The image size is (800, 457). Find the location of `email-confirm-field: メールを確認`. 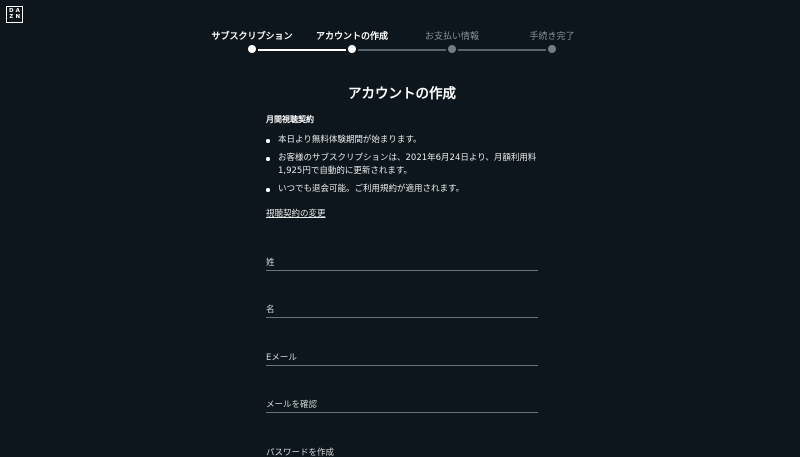

email-confirm-field: メールを確認 is located at coordinates (402, 405).